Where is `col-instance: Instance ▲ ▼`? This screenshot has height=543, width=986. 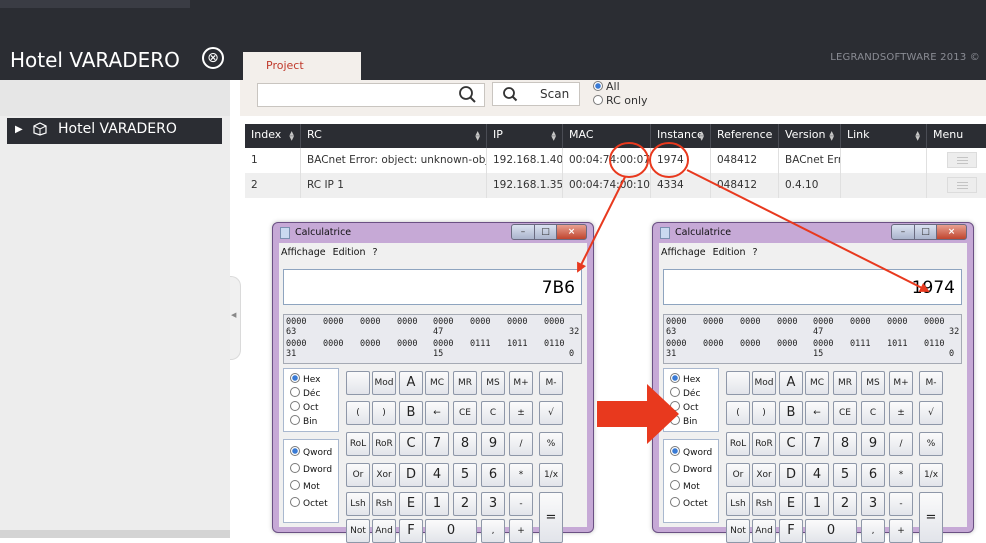
col-instance: Instance ▲ ▼ is located at coordinates (681, 136).